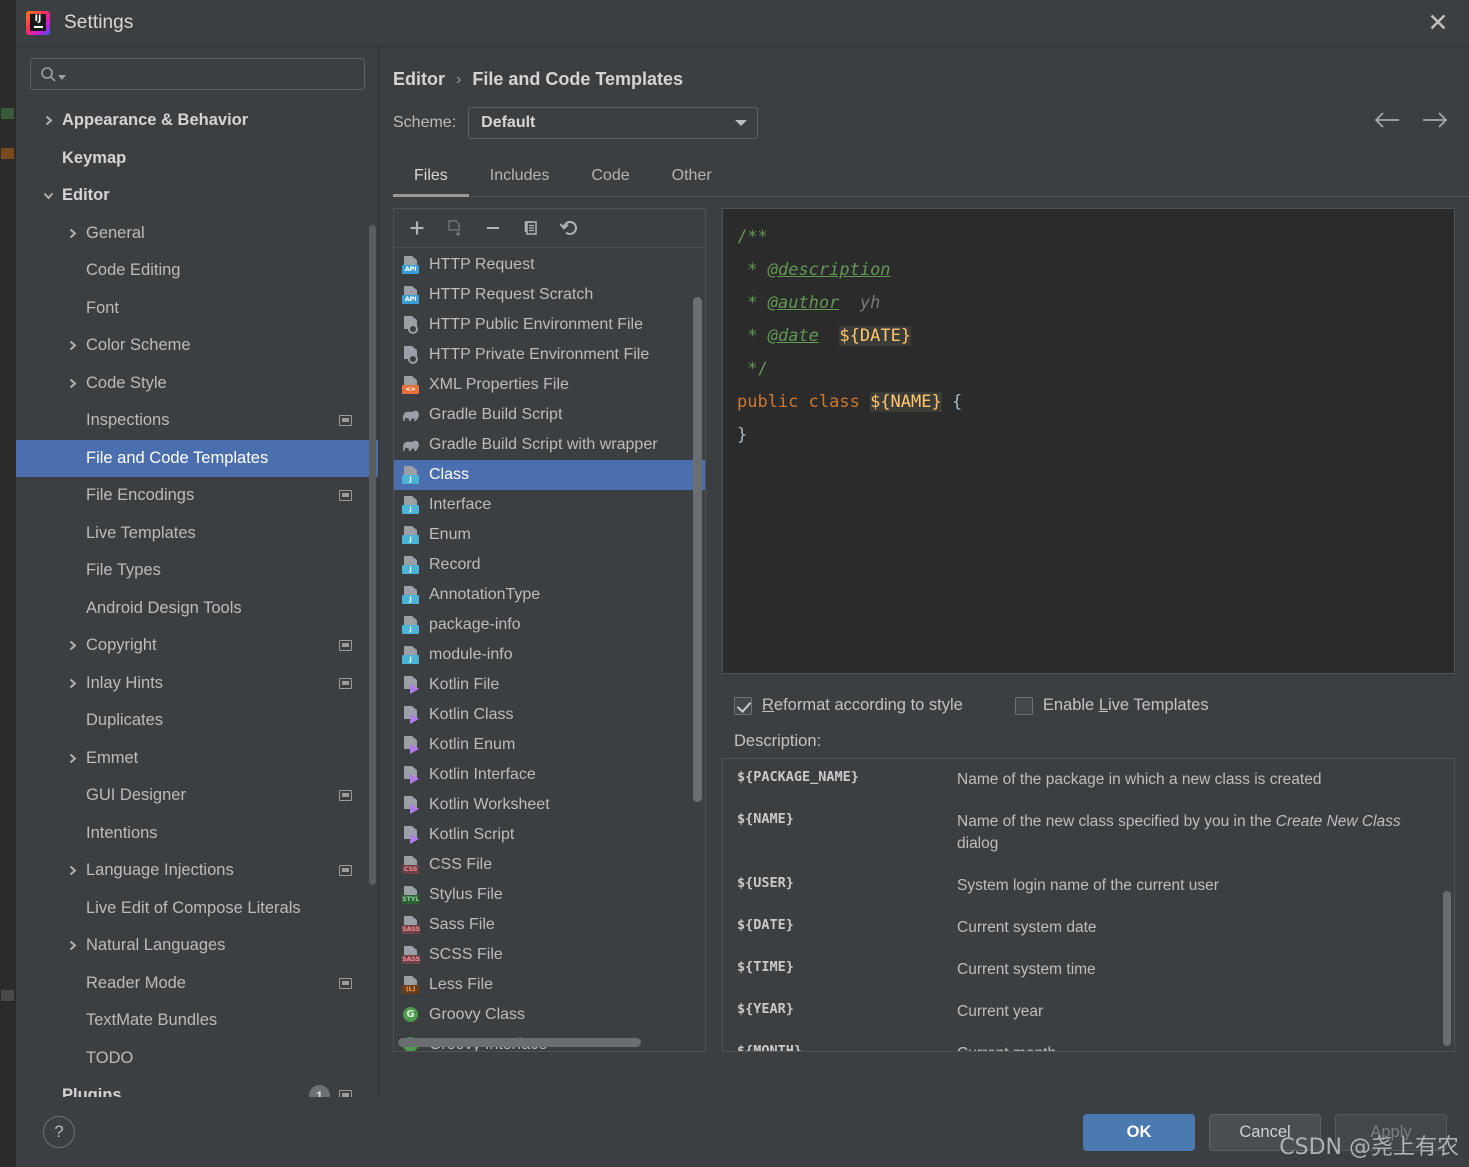 This screenshot has width=1469, height=1167. Describe the element at coordinates (743, 705) in the screenshot. I see `reformat-checkbox` at that location.